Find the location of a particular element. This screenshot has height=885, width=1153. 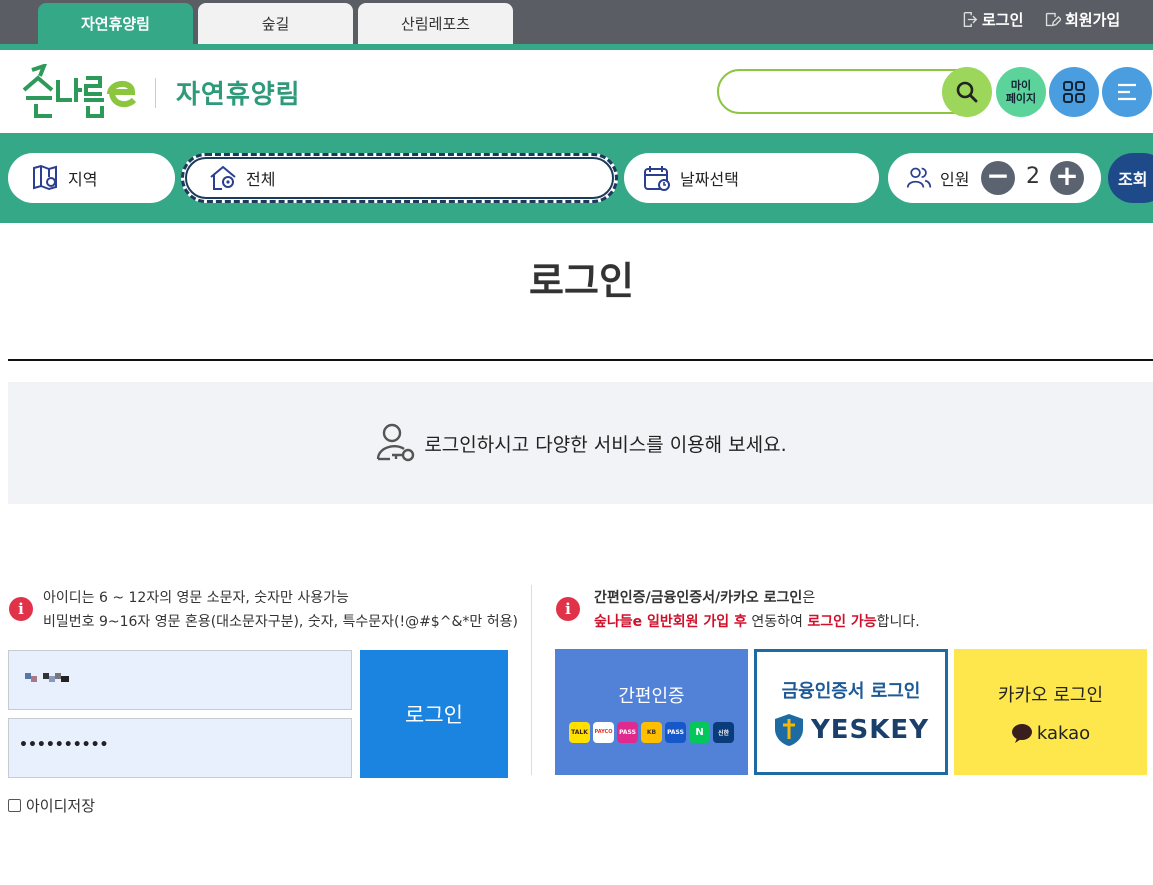

section-divider is located at coordinates (531, 680).